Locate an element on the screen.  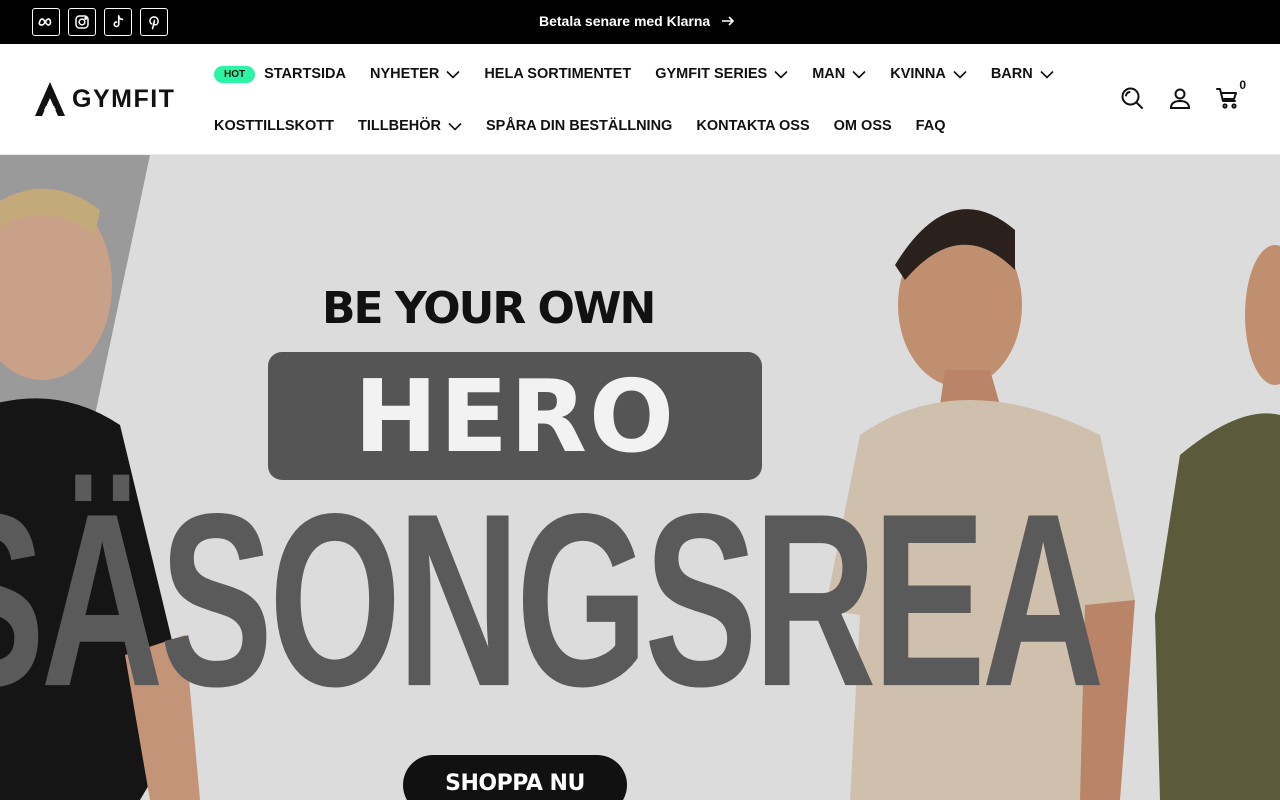
nav-faq: FAQ is located at coordinates (931, 126).